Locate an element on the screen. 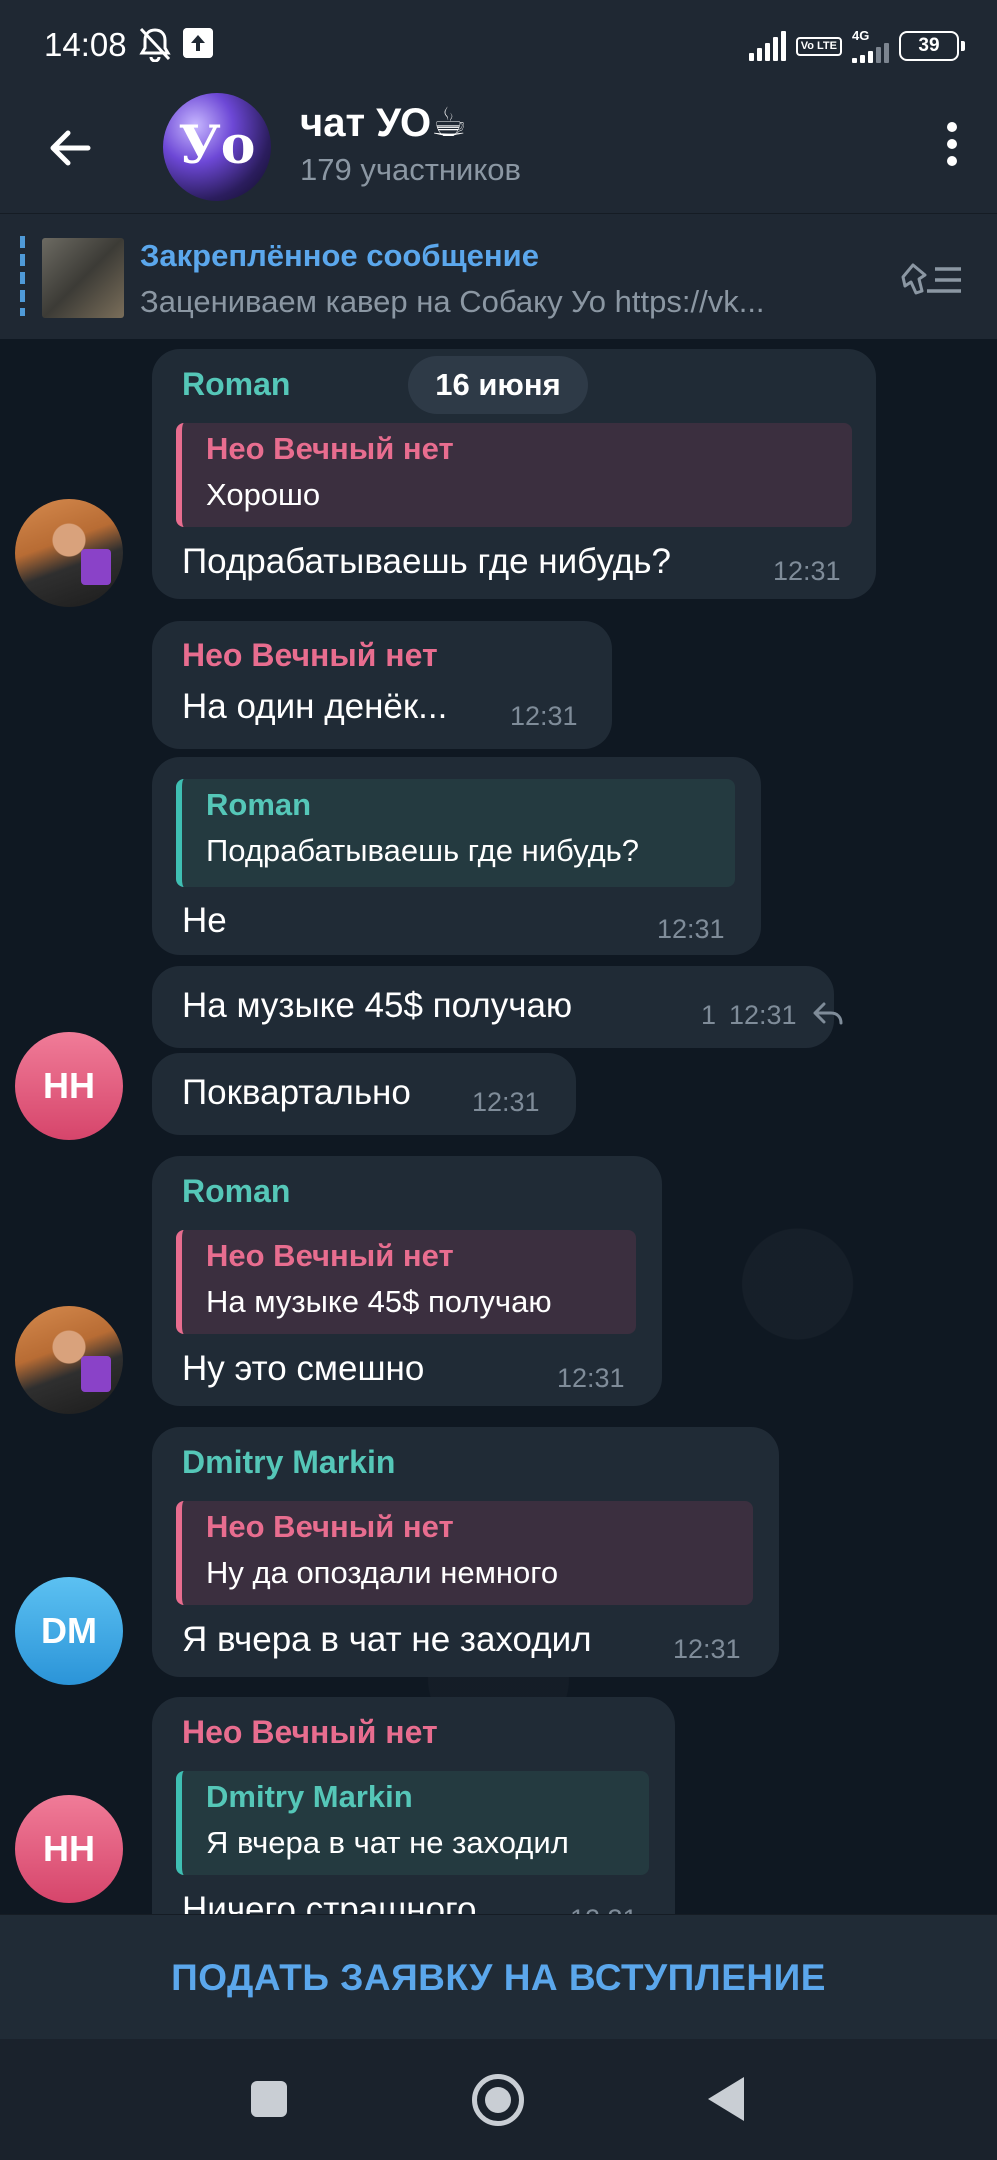 The height and width of the screenshot is (2160, 997). reply-quote-text: Хорошо is located at coordinates (263, 494).